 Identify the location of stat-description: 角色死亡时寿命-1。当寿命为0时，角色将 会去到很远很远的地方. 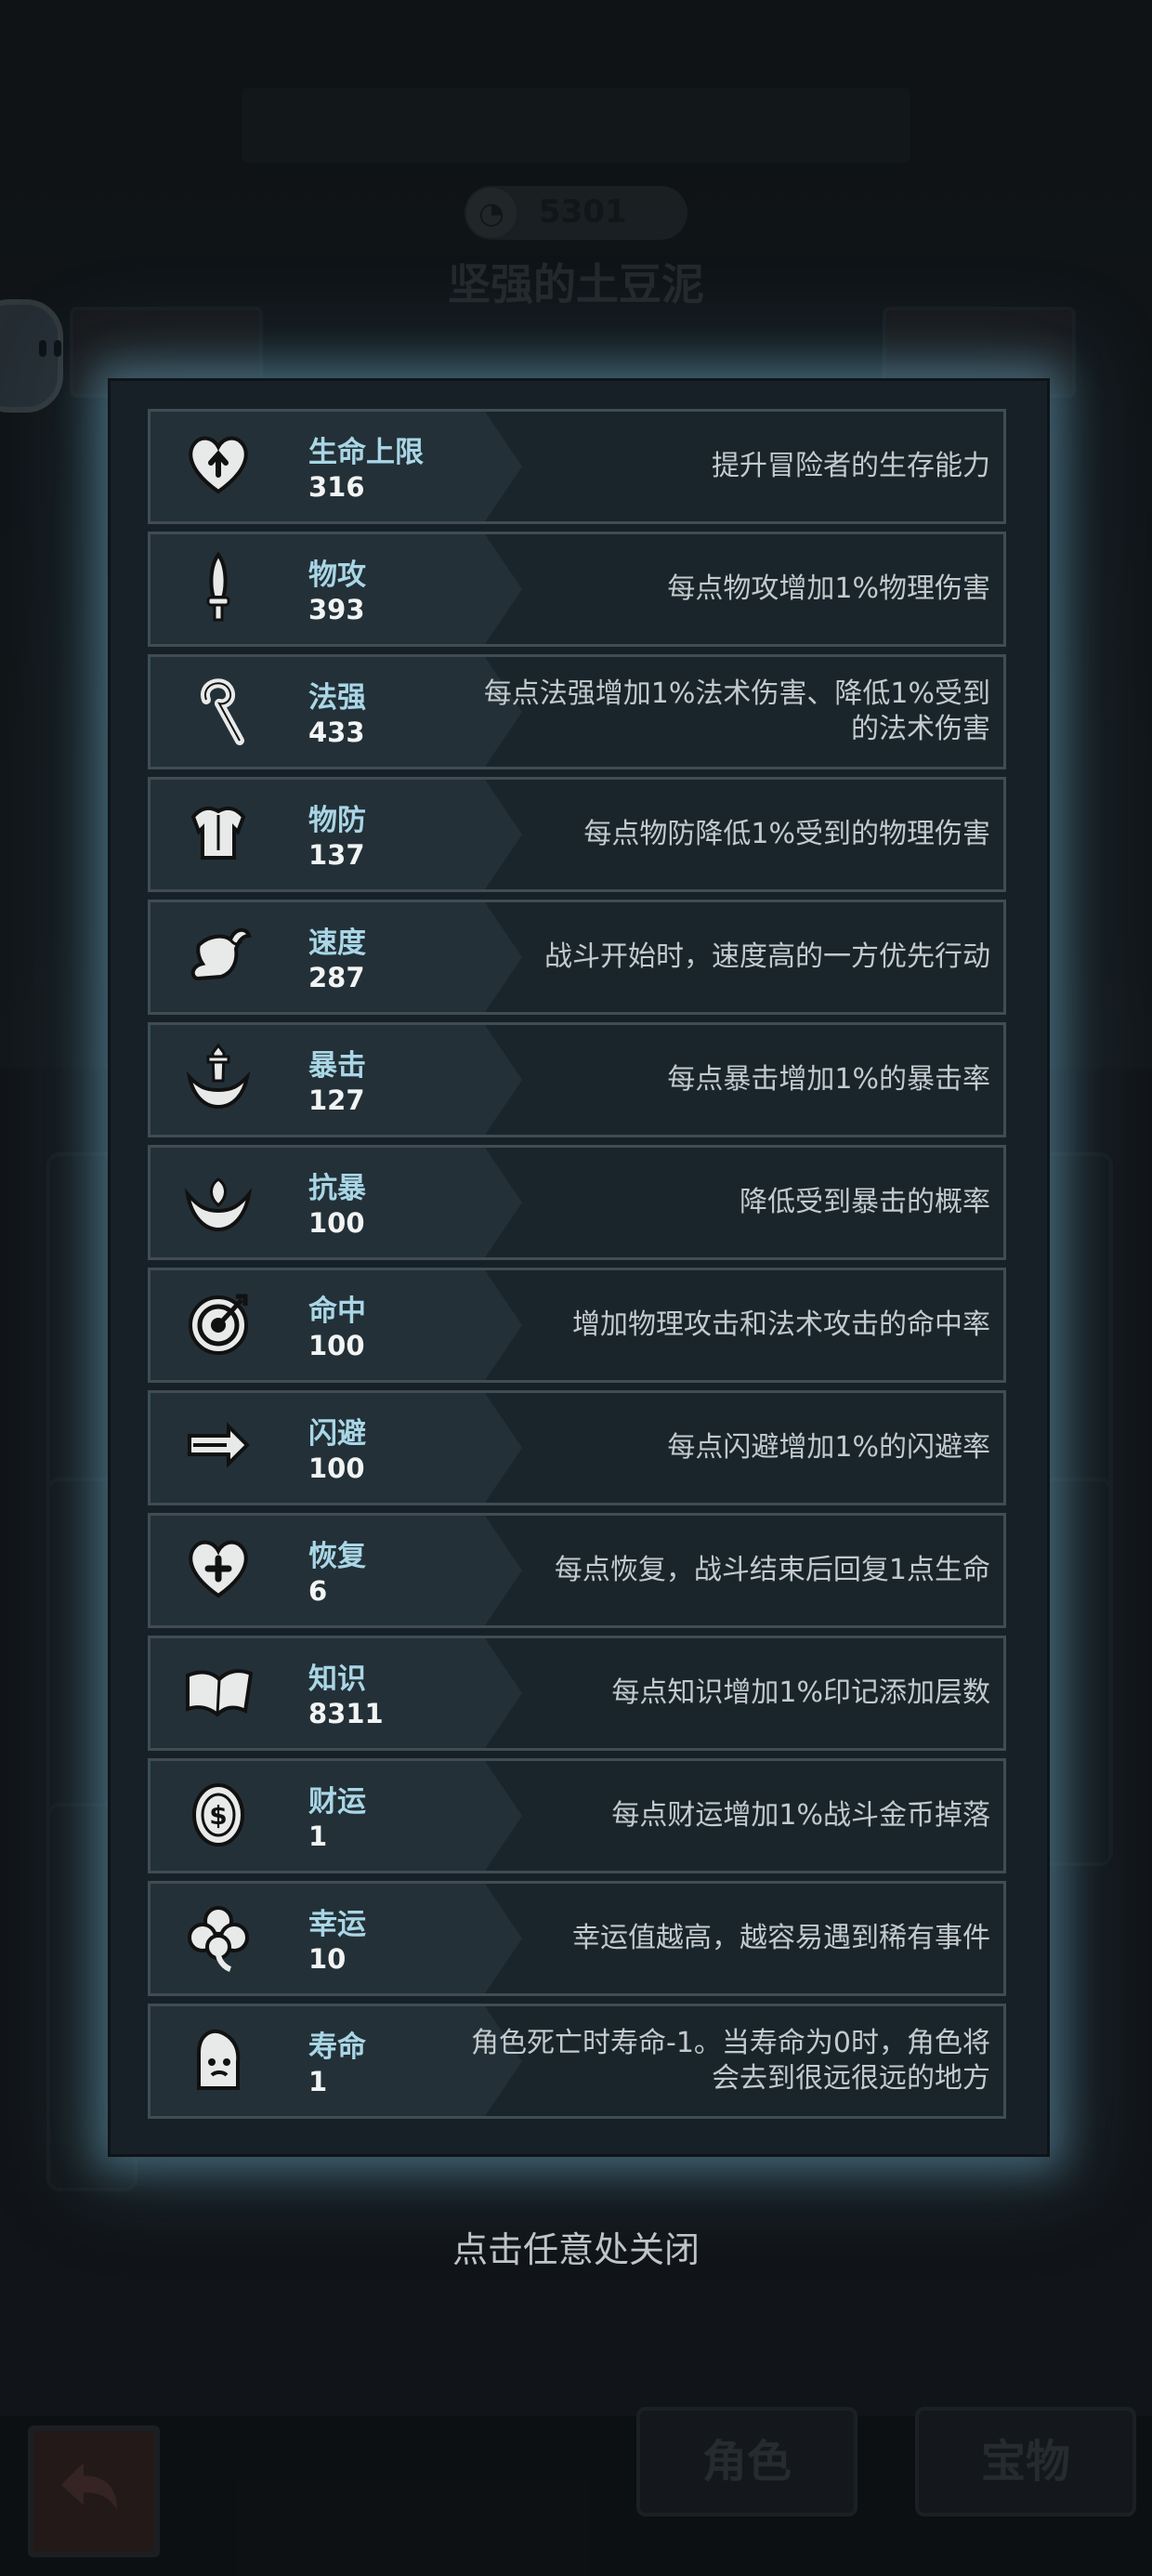
(702, 2061).